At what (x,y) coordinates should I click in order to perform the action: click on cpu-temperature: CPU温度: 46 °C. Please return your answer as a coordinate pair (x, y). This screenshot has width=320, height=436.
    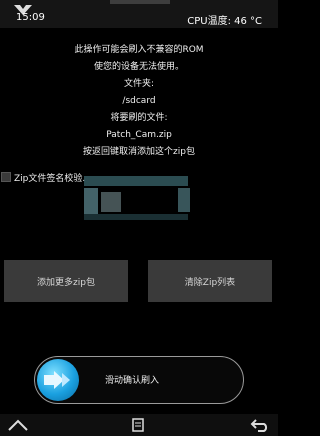
    Looking at the image, I should click on (224, 21).